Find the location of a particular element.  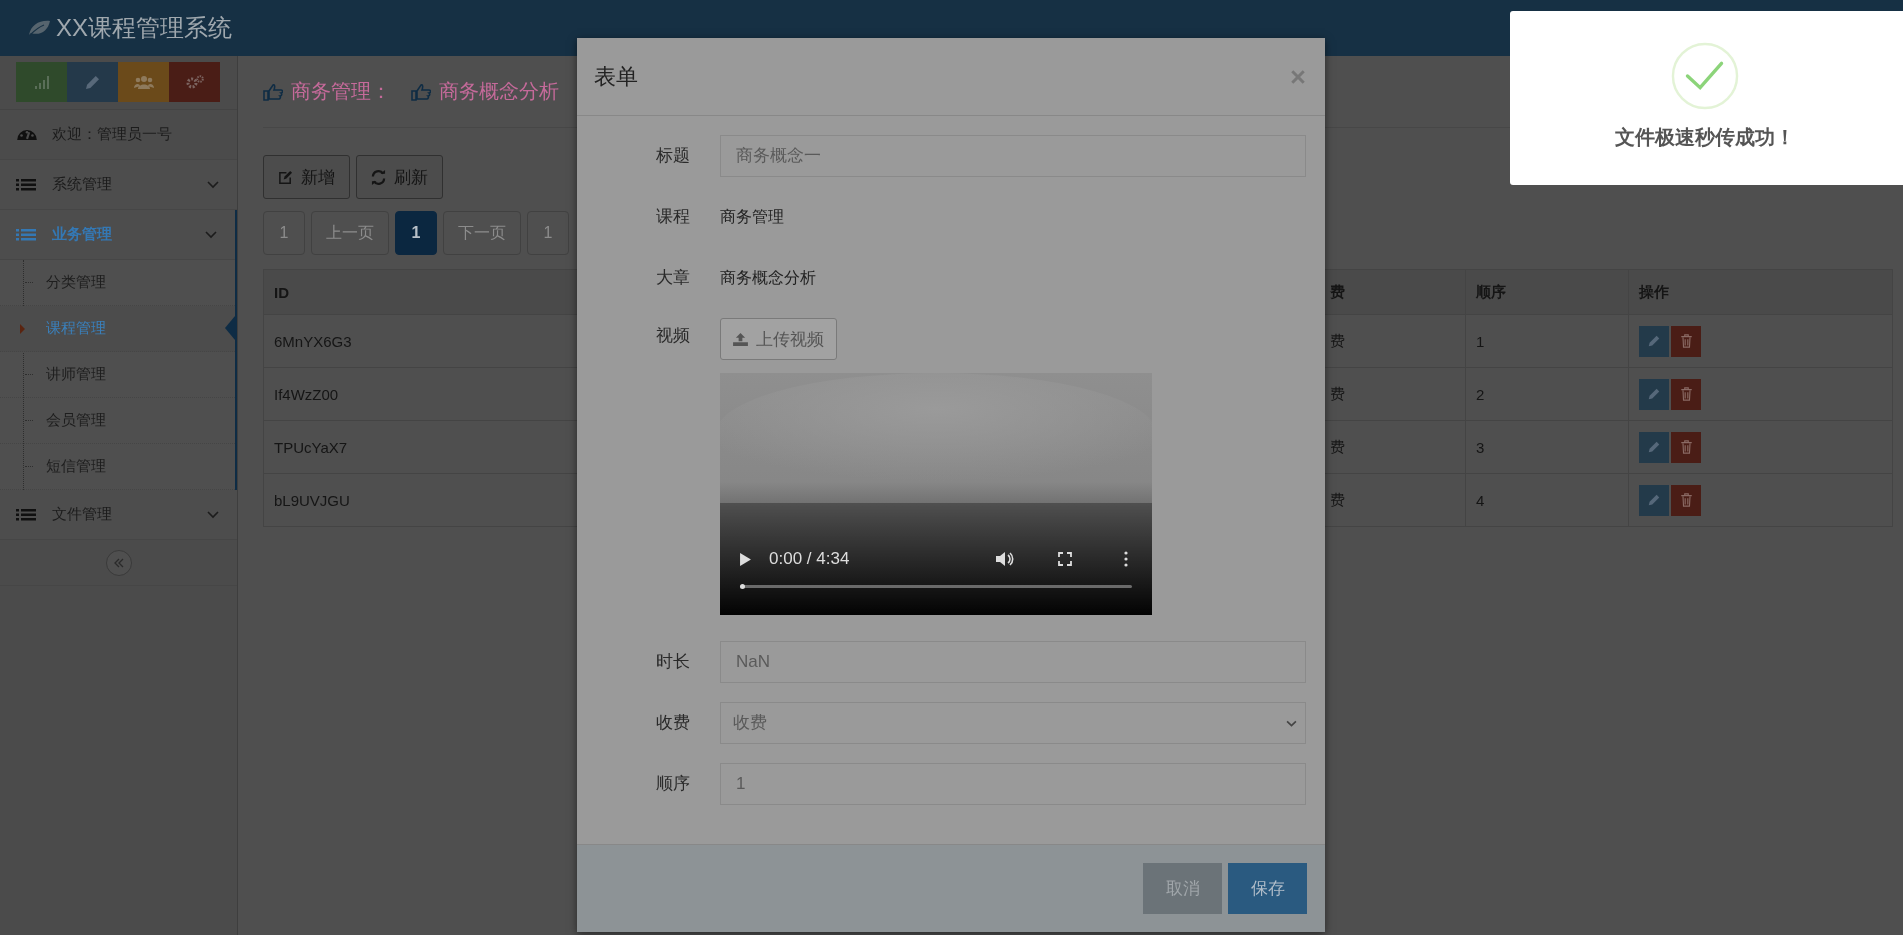

gears-icon is located at coordinates (194, 82).